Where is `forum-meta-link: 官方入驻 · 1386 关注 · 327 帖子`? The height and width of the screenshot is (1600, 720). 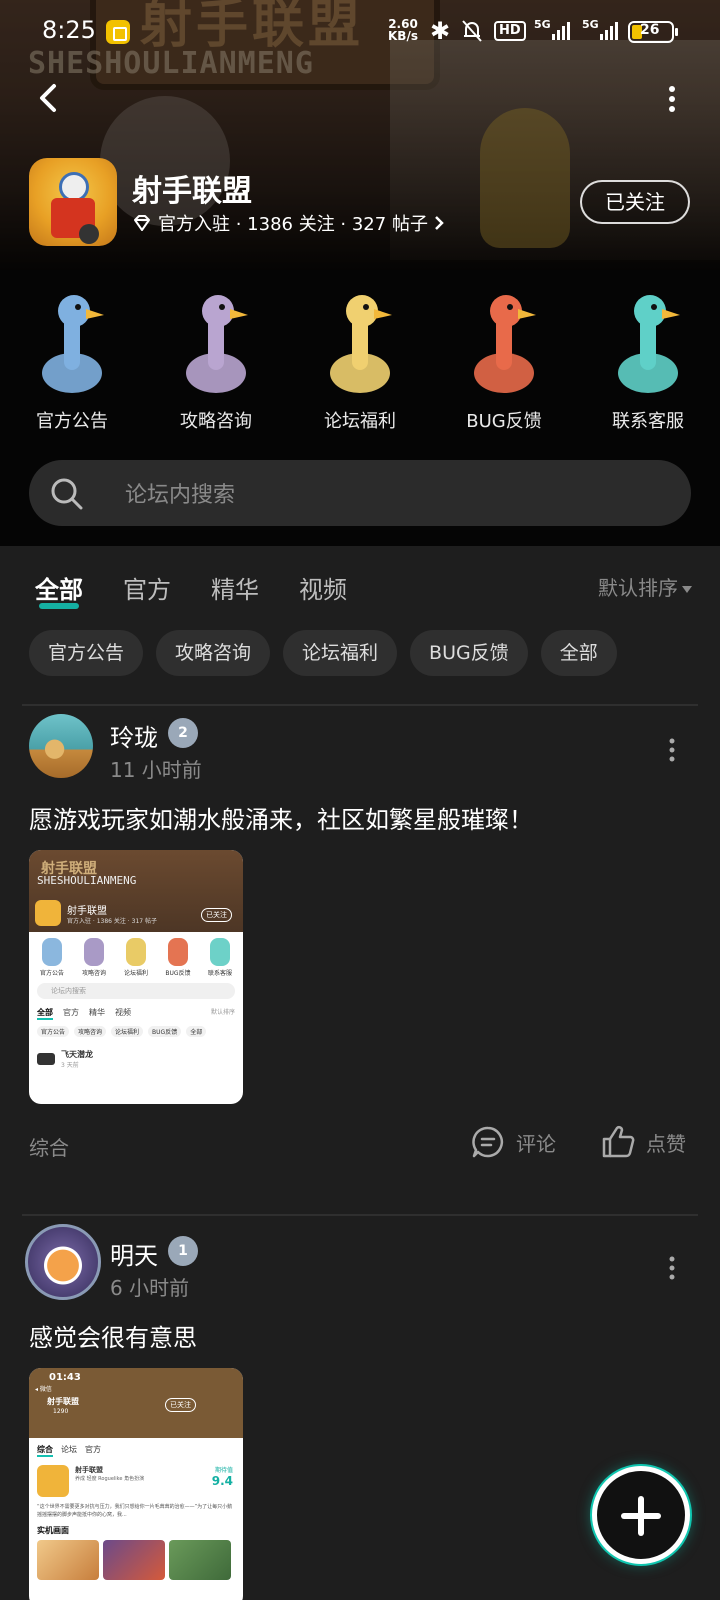 forum-meta-link: 官方入驻 · 1386 关注 · 327 帖子 is located at coordinates (288, 223).